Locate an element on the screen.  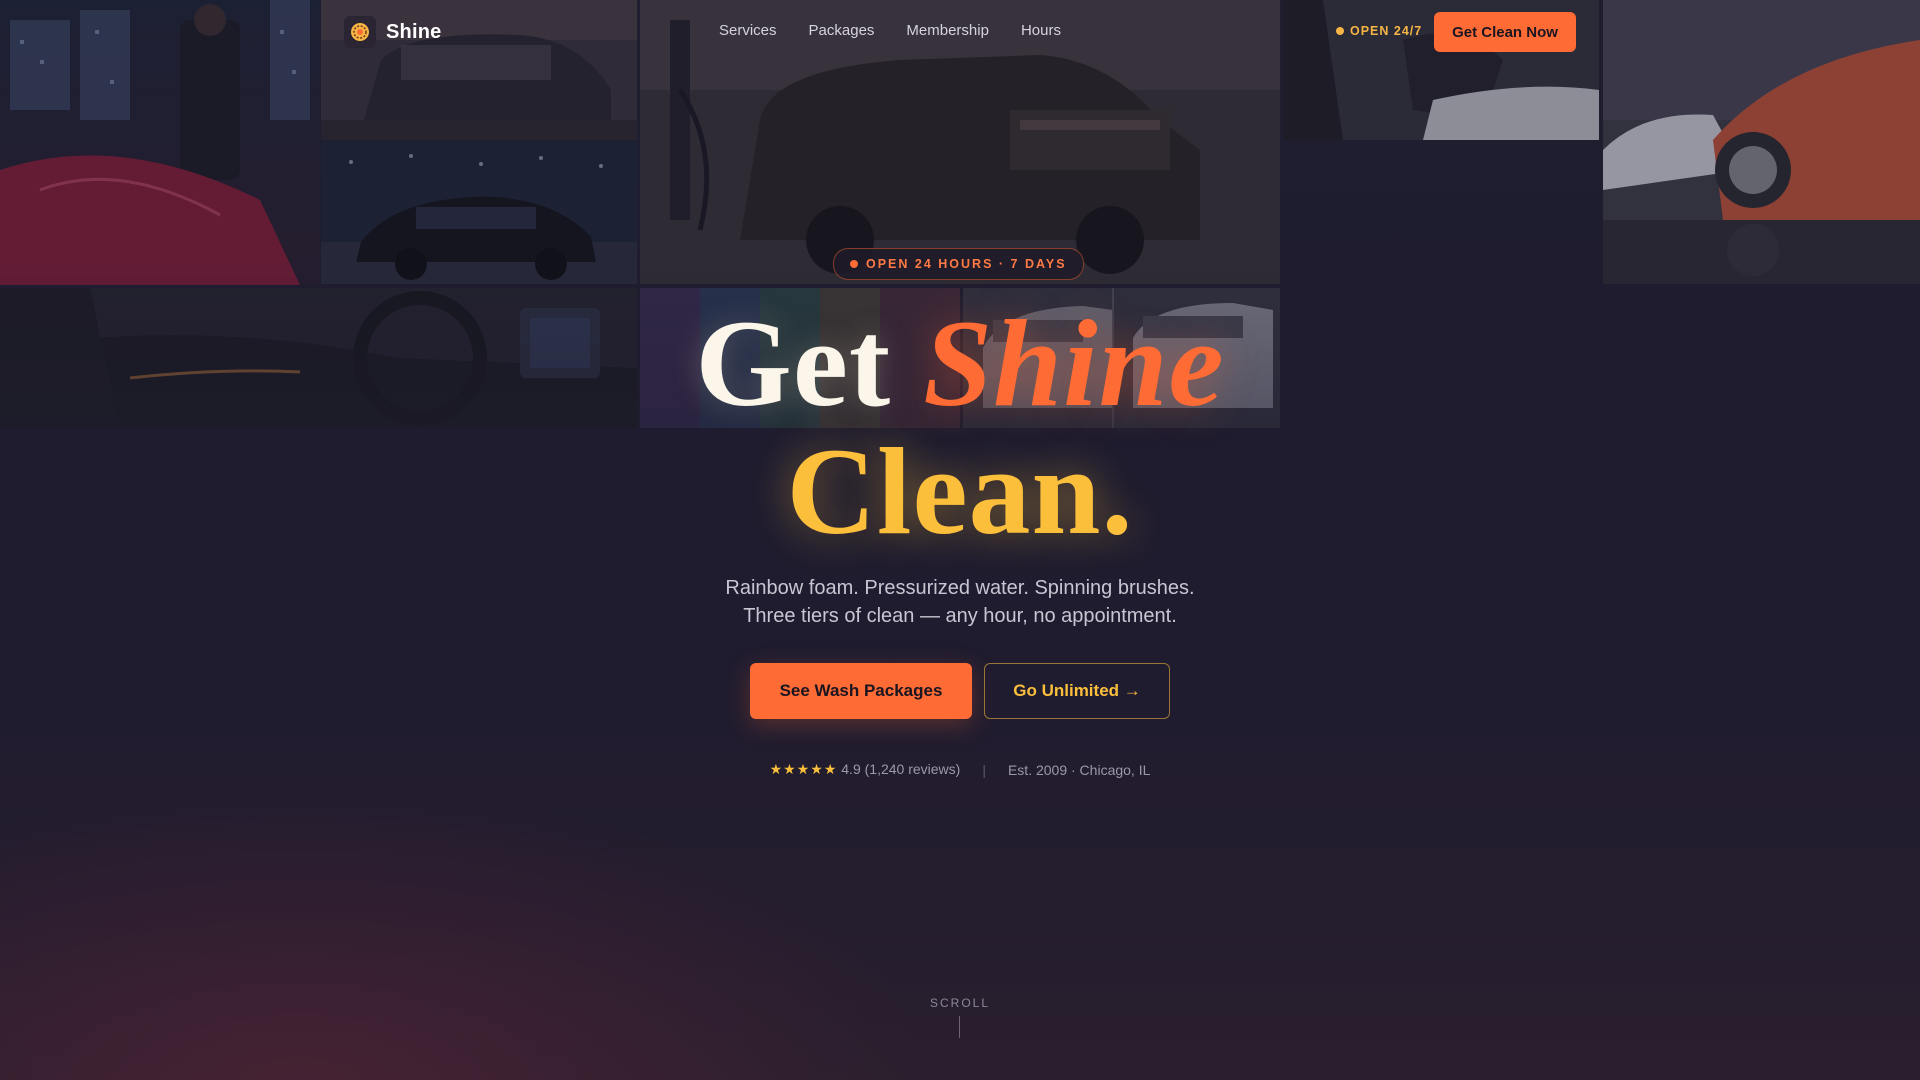
rating-text: 4.9 (1,240 reviews) is located at coordinates (901, 769).